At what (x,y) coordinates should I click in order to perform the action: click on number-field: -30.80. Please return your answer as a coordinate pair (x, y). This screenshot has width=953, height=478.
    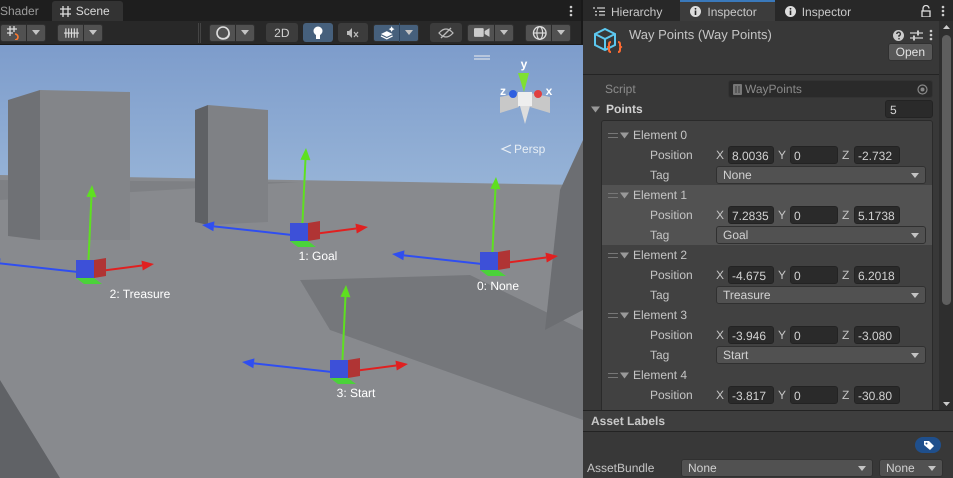
    Looking at the image, I should click on (877, 395).